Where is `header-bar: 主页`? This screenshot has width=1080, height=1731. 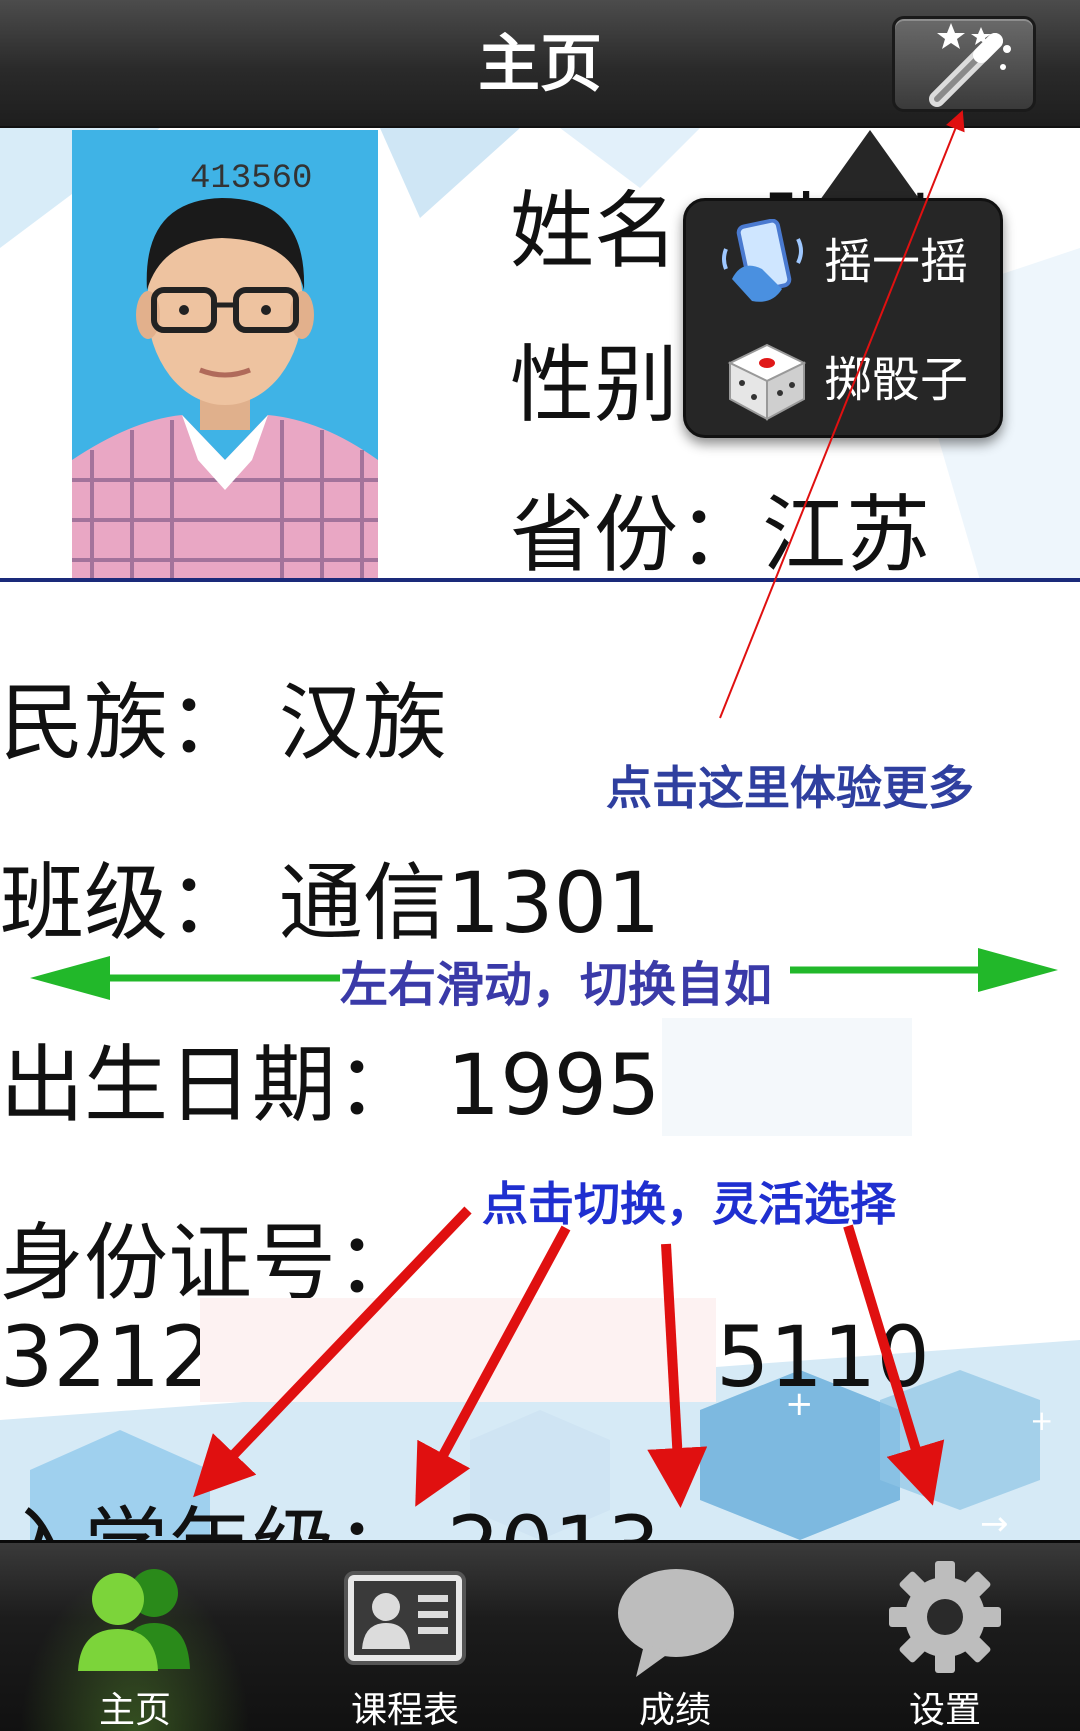
header-bar: 主页 is located at coordinates (540, 64).